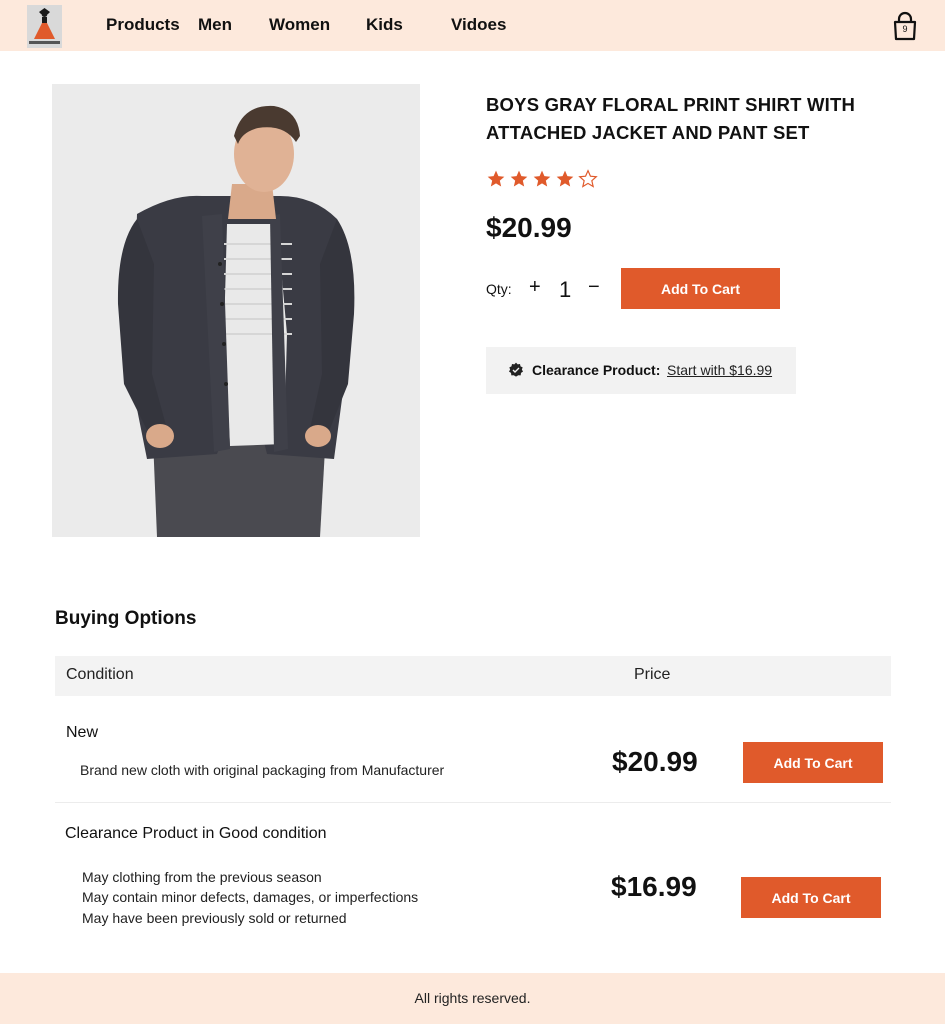 The width and height of the screenshot is (945, 1024). I want to click on shopping-bag-button: 9, so click(905, 26).